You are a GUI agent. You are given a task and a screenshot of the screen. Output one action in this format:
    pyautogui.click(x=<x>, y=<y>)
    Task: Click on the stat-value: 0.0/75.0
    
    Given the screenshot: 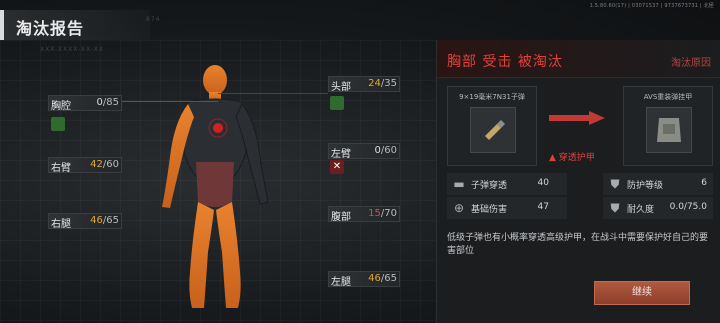 What is the action you would take?
    pyautogui.click(x=688, y=207)
    